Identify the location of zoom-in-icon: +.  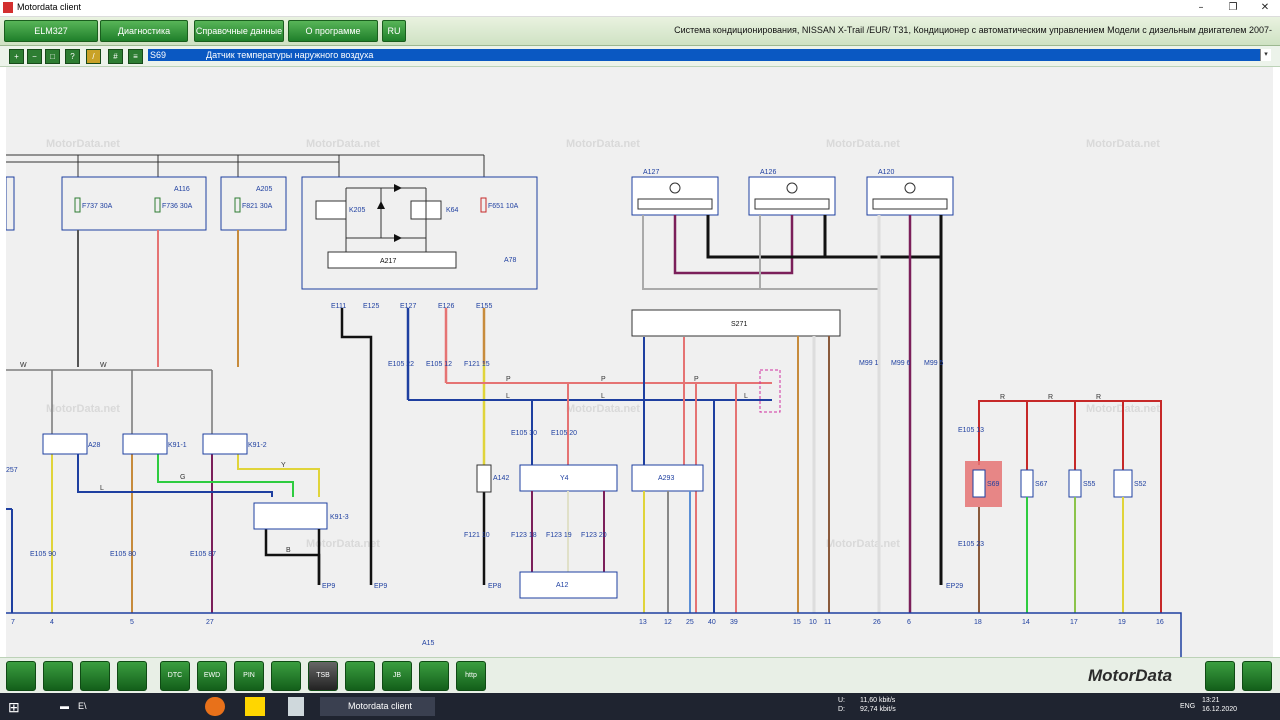
(16, 56).